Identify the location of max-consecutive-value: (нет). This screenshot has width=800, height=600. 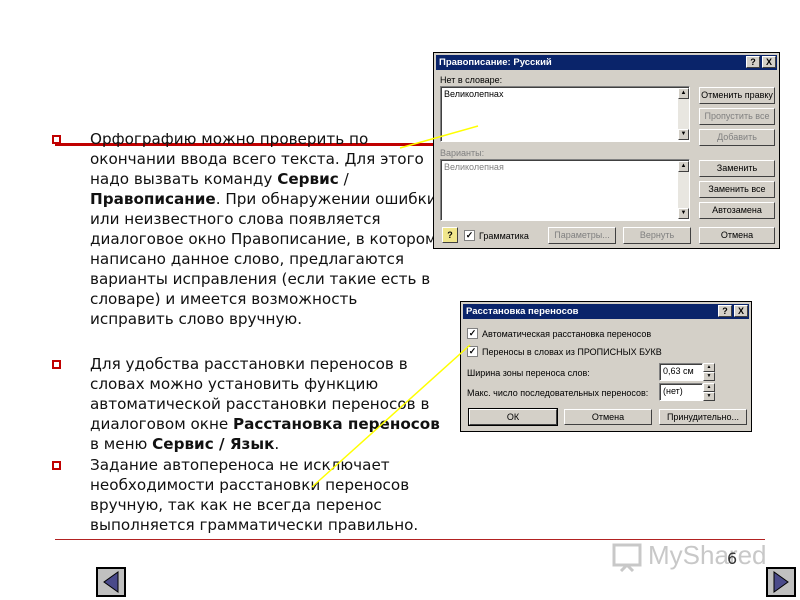
(673, 391).